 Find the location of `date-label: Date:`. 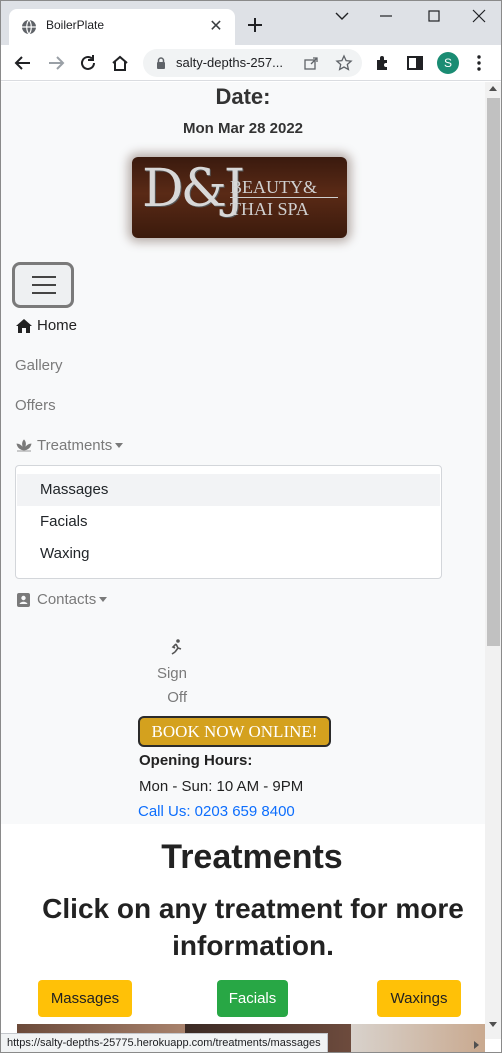

date-label: Date: is located at coordinates (243, 96).